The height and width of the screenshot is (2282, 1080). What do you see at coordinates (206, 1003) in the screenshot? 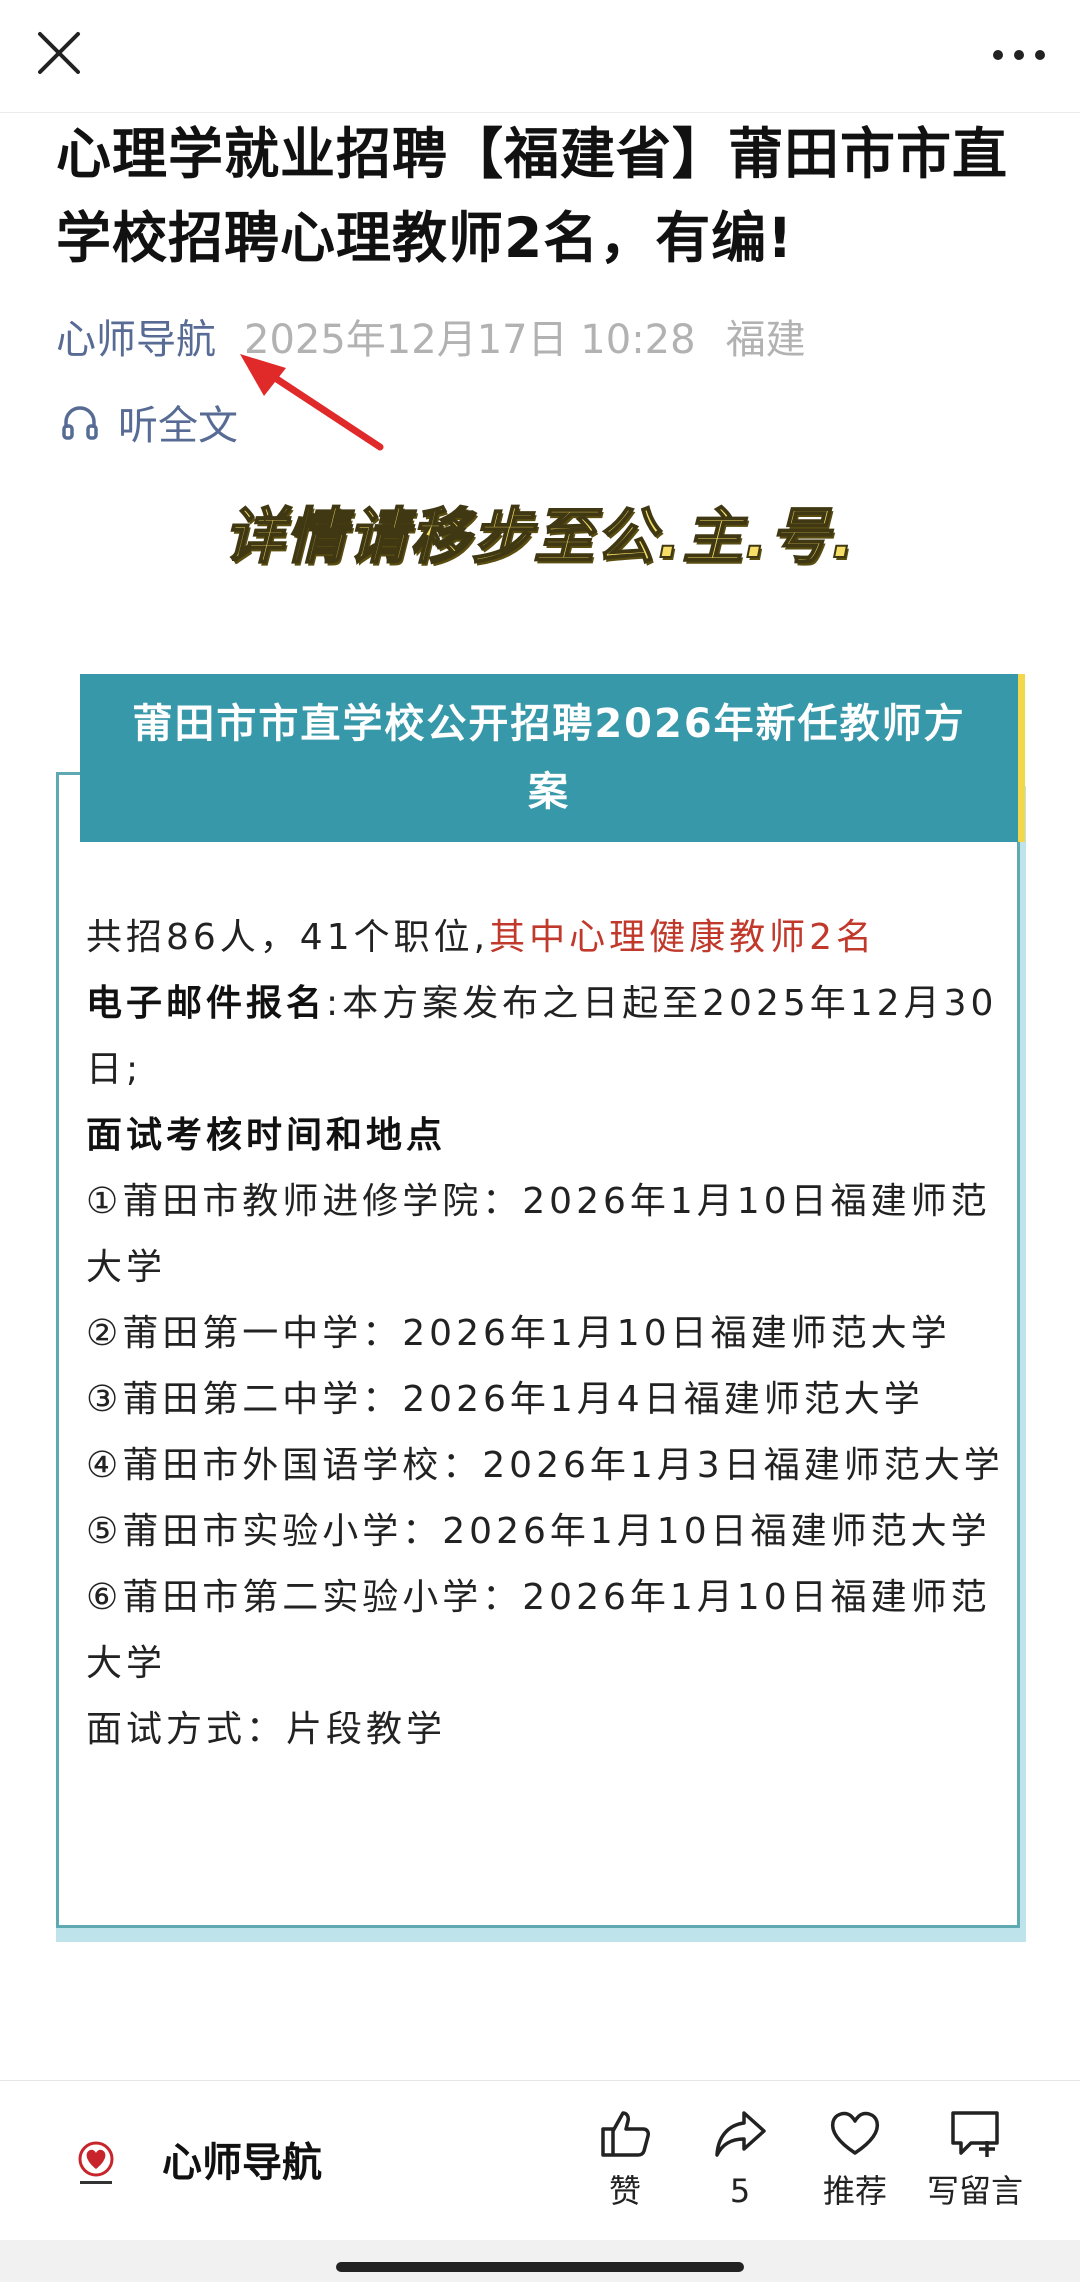
I see `email-signup-label: 电子邮件报名` at bounding box center [206, 1003].